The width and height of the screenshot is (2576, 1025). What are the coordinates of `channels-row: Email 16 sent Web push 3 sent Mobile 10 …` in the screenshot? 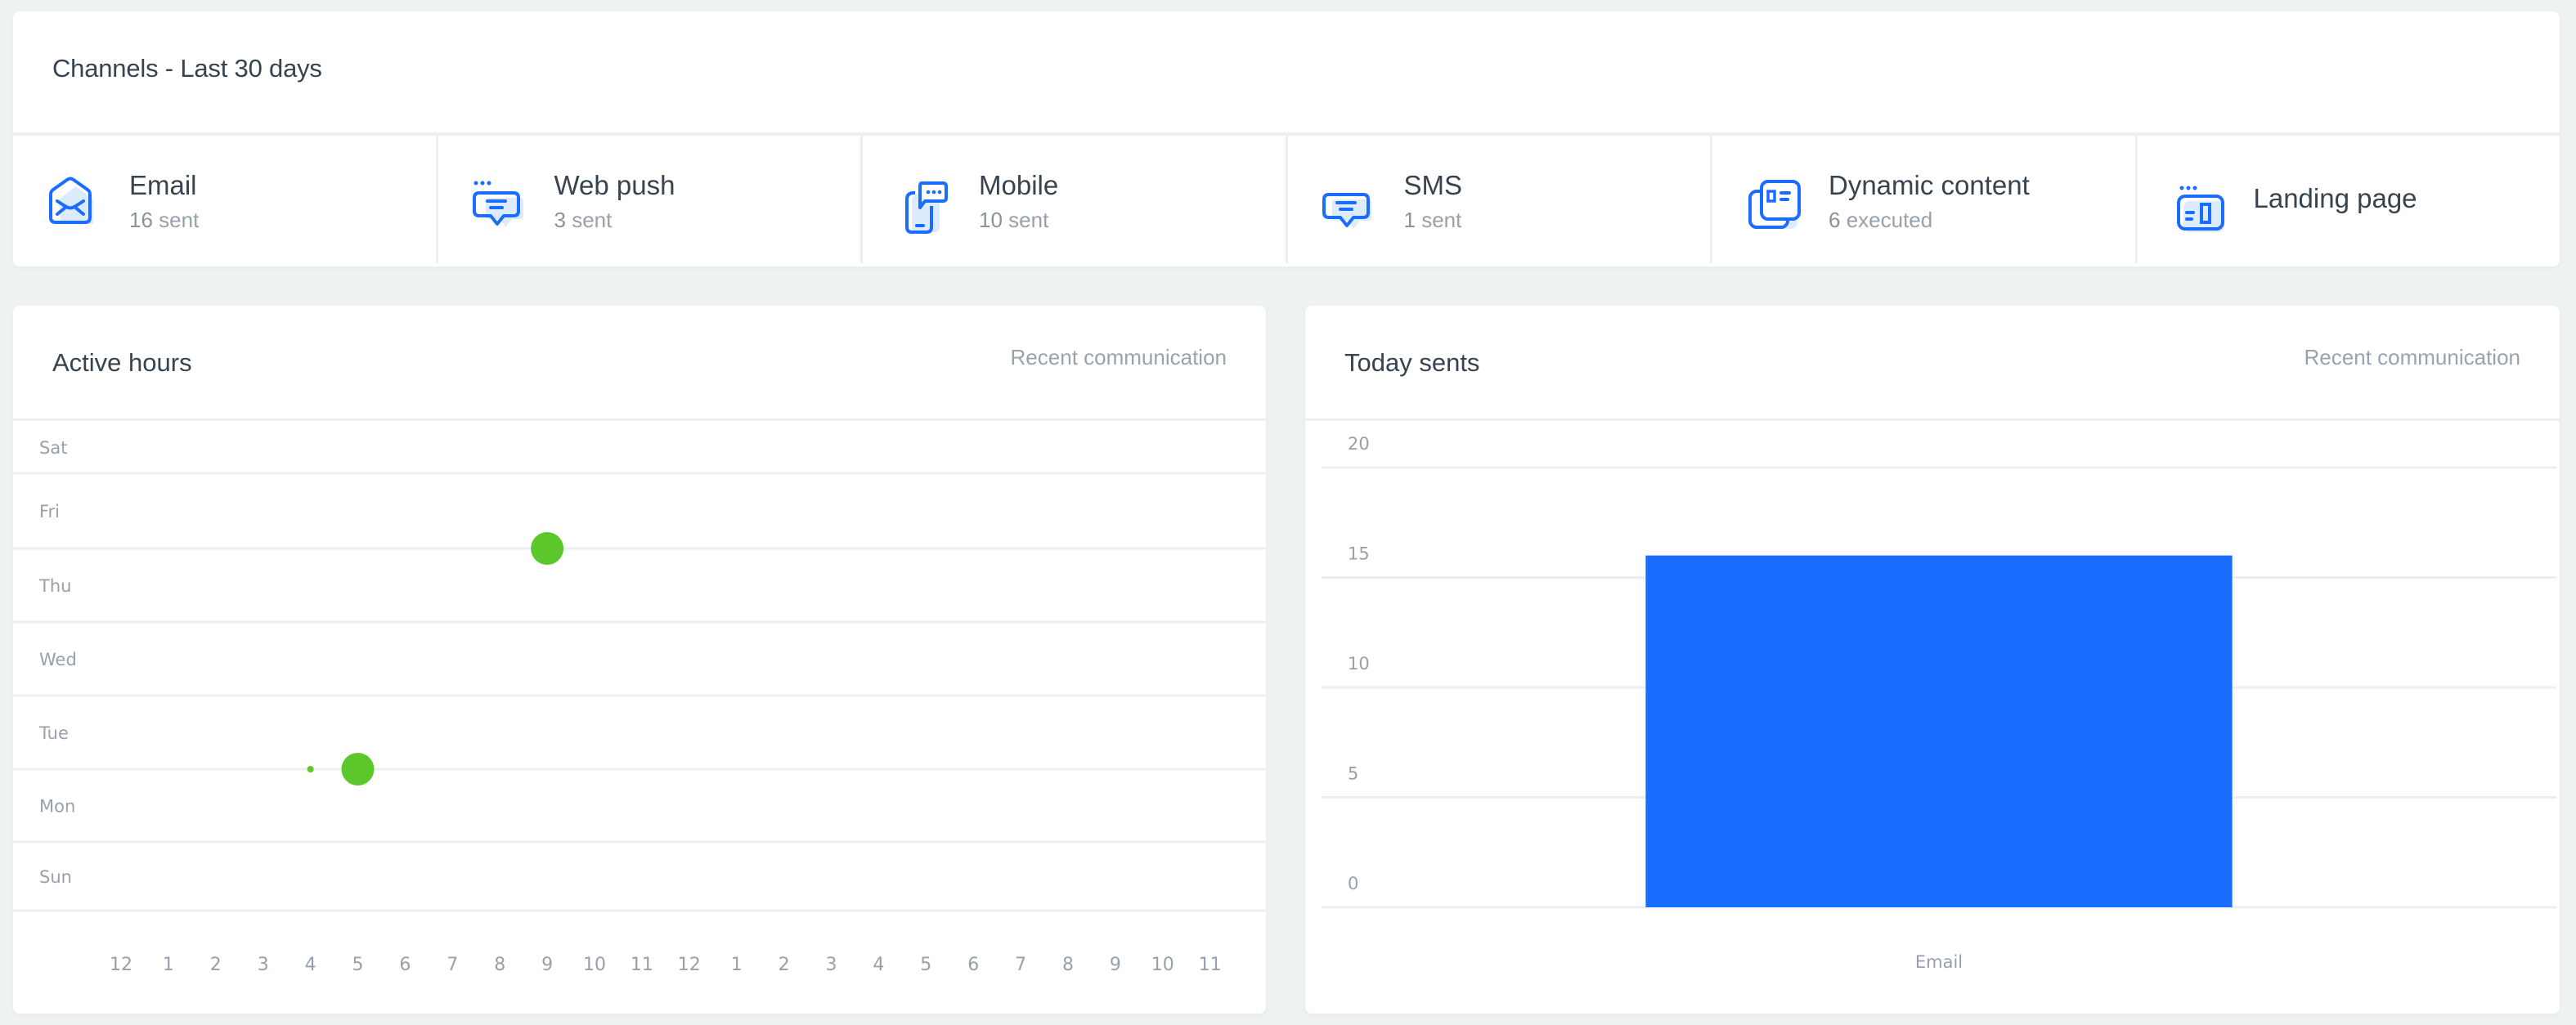 It's located at (1286, 199).